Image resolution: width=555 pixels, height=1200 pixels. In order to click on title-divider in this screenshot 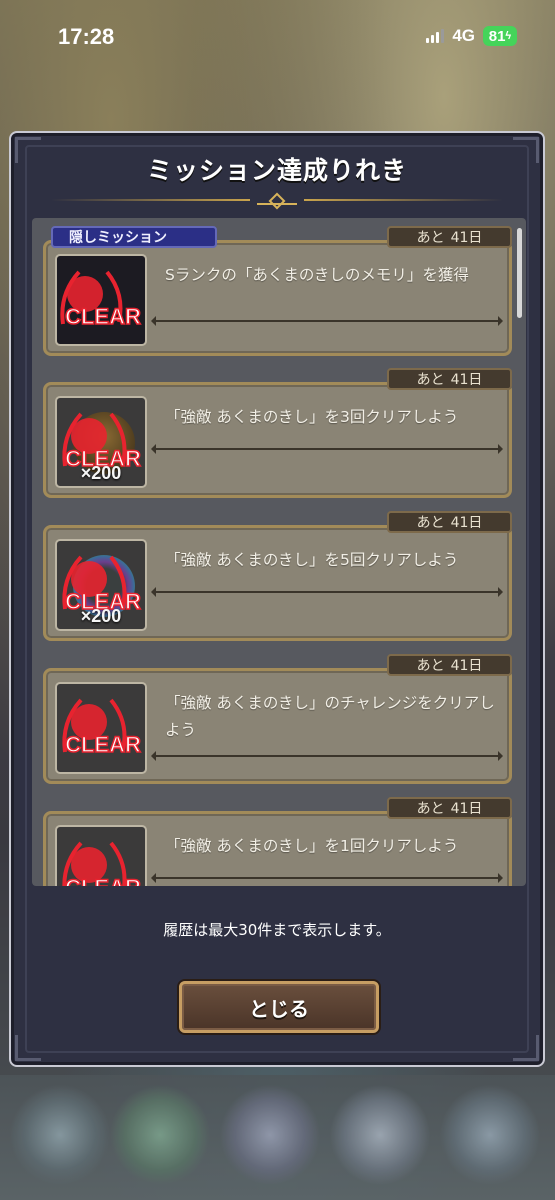, I will do `click(277, 200)`.